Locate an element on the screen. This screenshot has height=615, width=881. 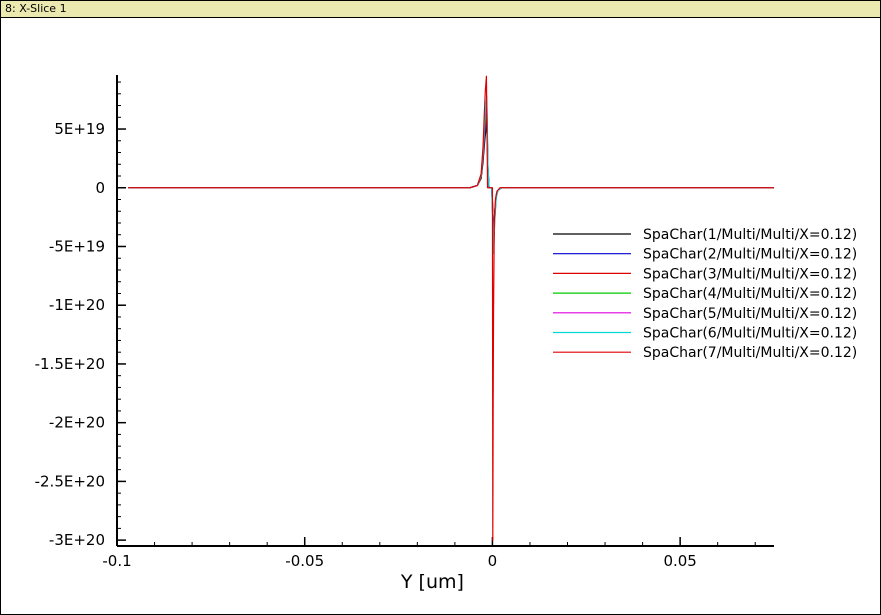
y-tick-label: -1.5E+20 is located at coordinates (70, 364).